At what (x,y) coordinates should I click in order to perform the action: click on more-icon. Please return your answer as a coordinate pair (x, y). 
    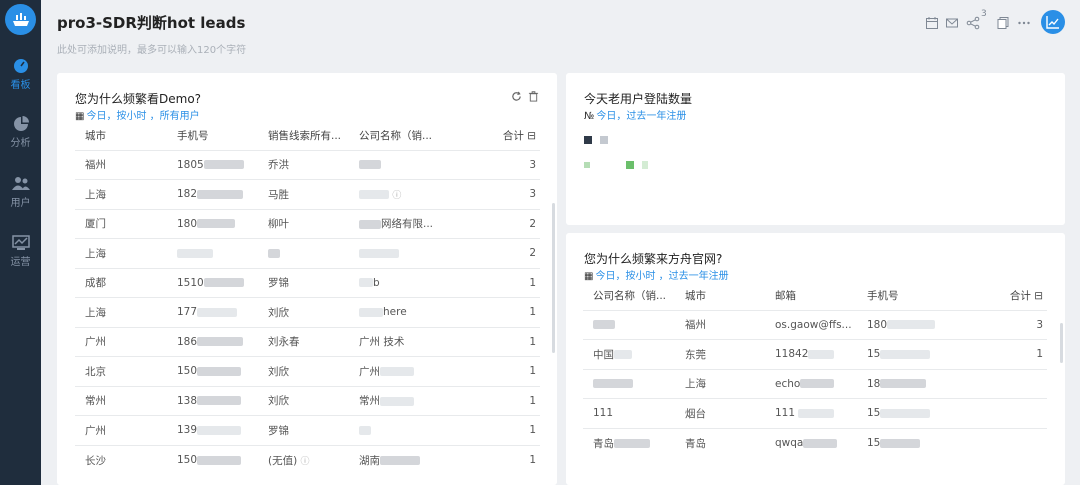
    Looking at the image, I should click on (1024, 23).